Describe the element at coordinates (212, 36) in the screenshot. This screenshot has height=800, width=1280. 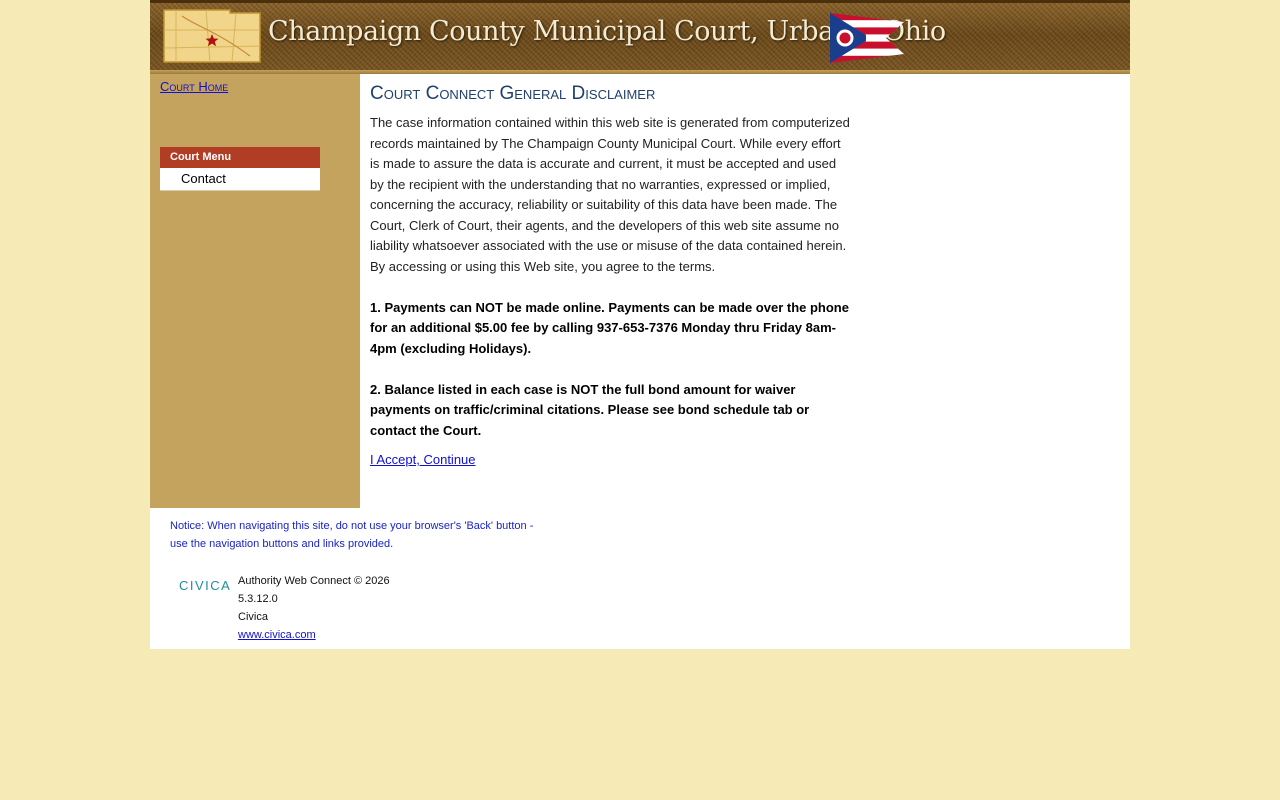
I see `county-map-icon` at that location.